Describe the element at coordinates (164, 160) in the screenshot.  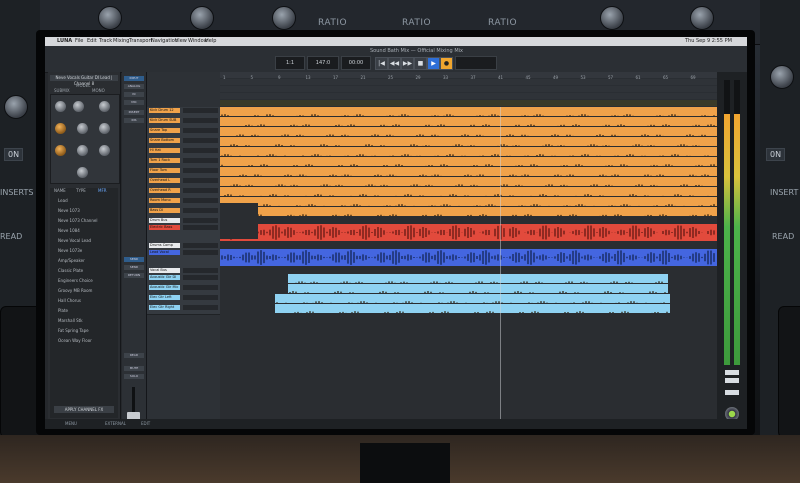
I see `track-name: Tom 1 Rack` at that location.